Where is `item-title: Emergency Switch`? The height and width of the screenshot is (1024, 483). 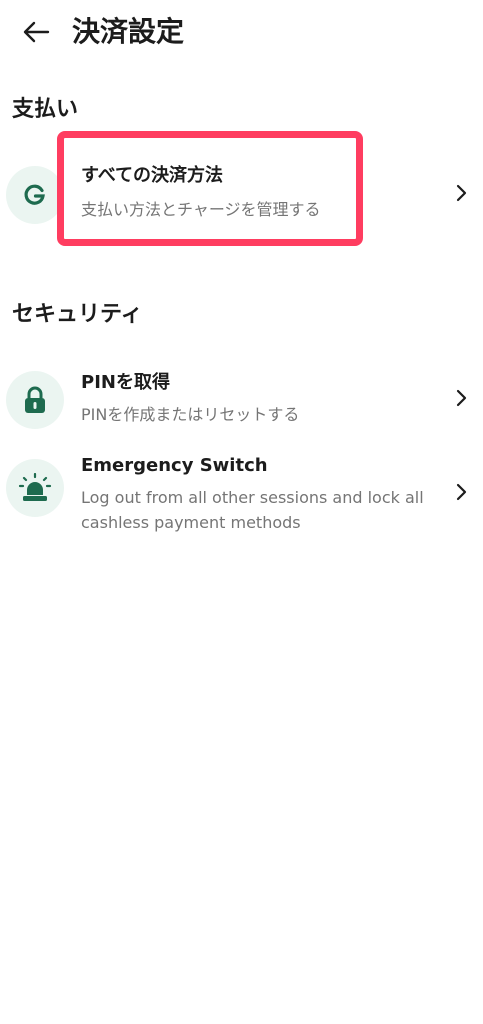
item-title: Emergency Switch is located at coordinates (174, 465).